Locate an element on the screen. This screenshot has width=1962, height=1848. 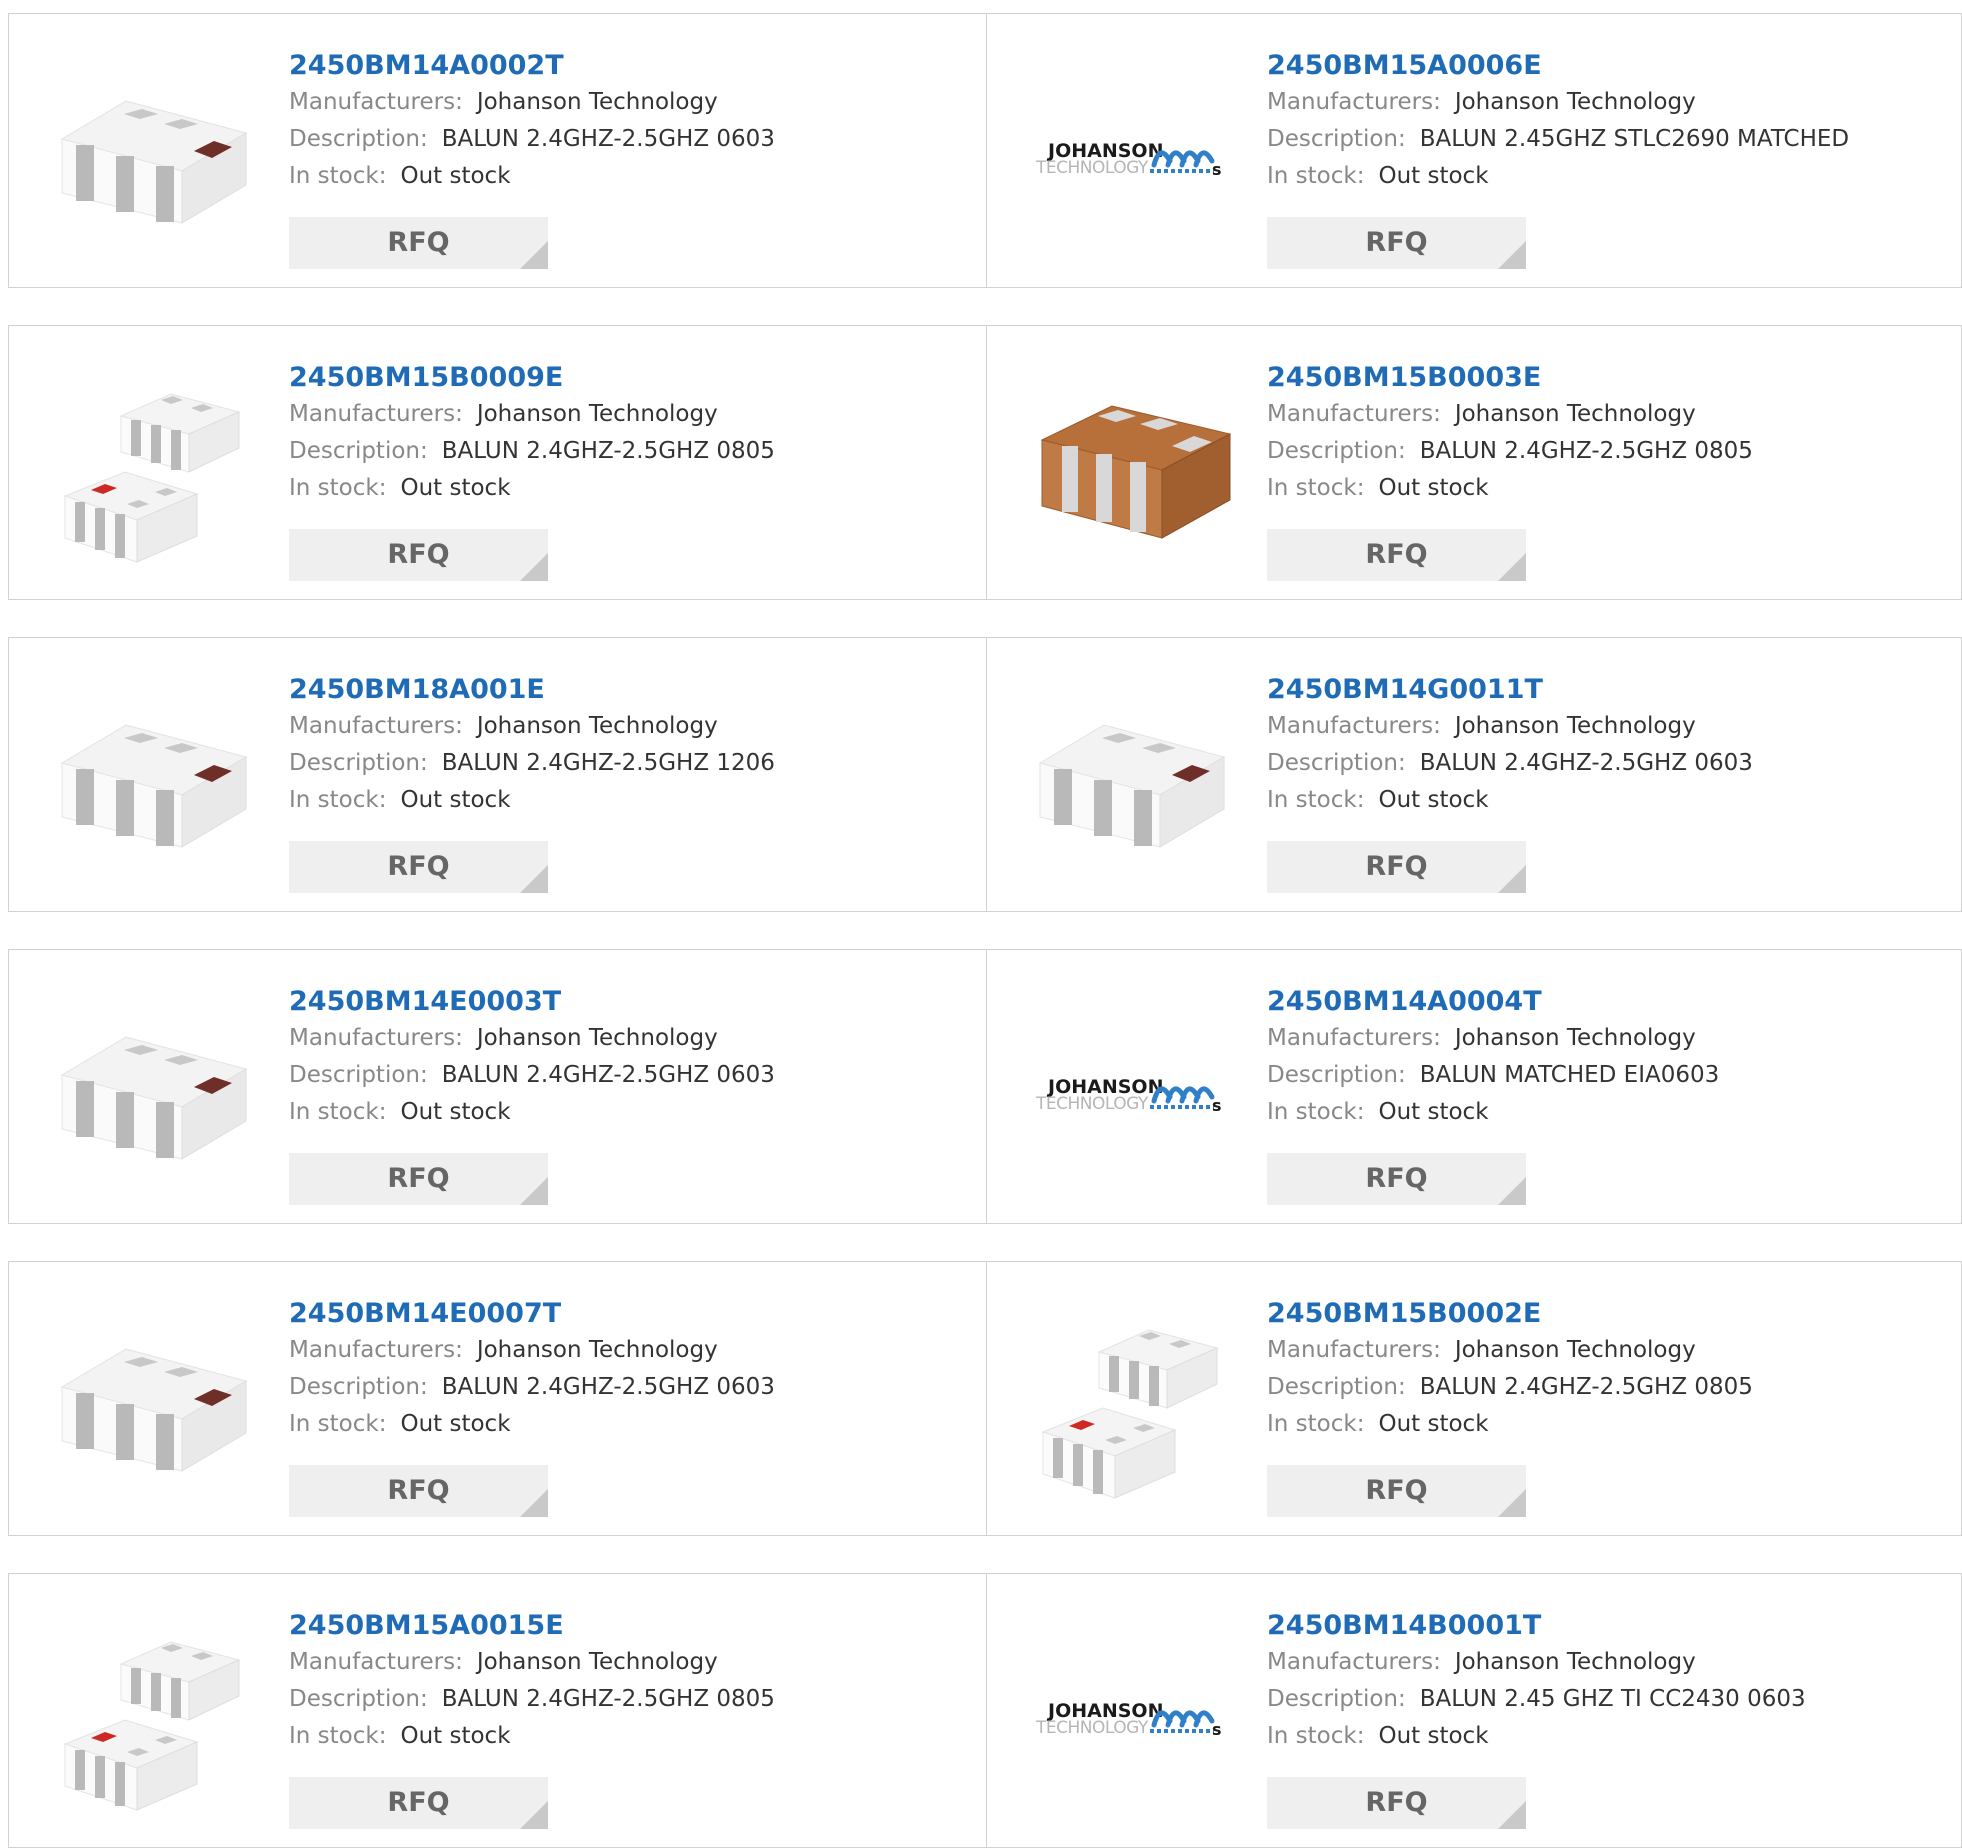
part-number-link: 2450BM15B0009E is located at coordinates (632, 378).